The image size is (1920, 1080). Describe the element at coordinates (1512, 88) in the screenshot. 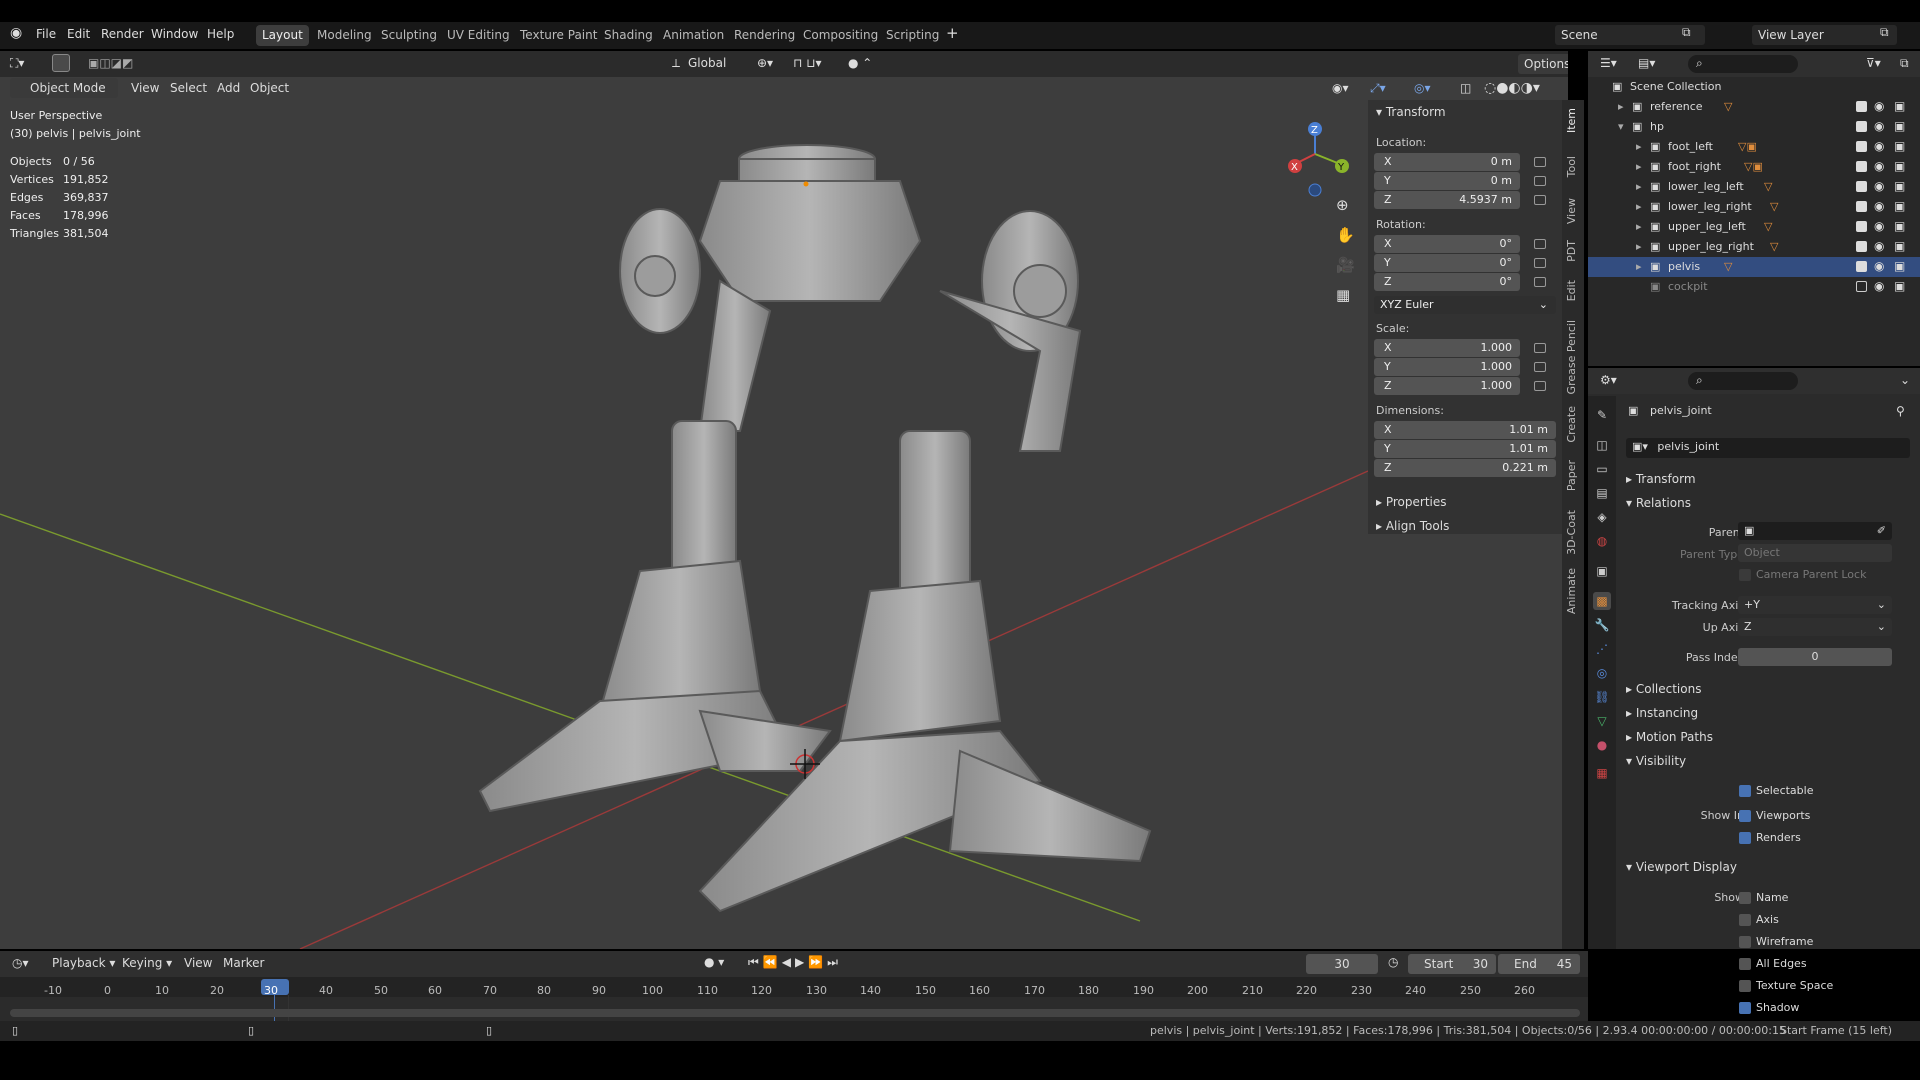

I see `shading-modes-icon: ◌●◐◑▾` at that location.